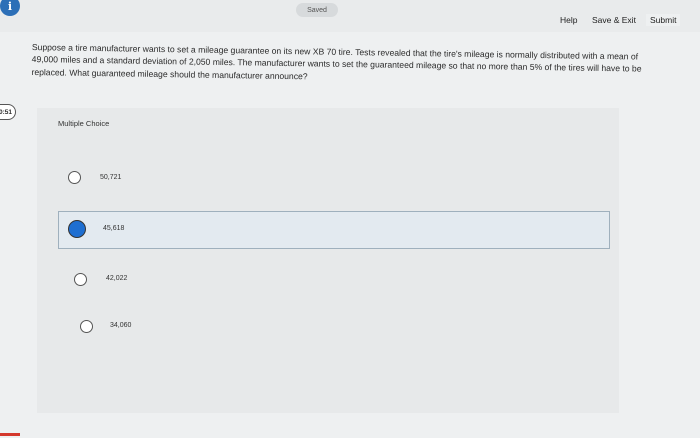  Describe the element at coordinates (334, 230) in the screenshot. I see `choice-option-2: 45,618` at that location.